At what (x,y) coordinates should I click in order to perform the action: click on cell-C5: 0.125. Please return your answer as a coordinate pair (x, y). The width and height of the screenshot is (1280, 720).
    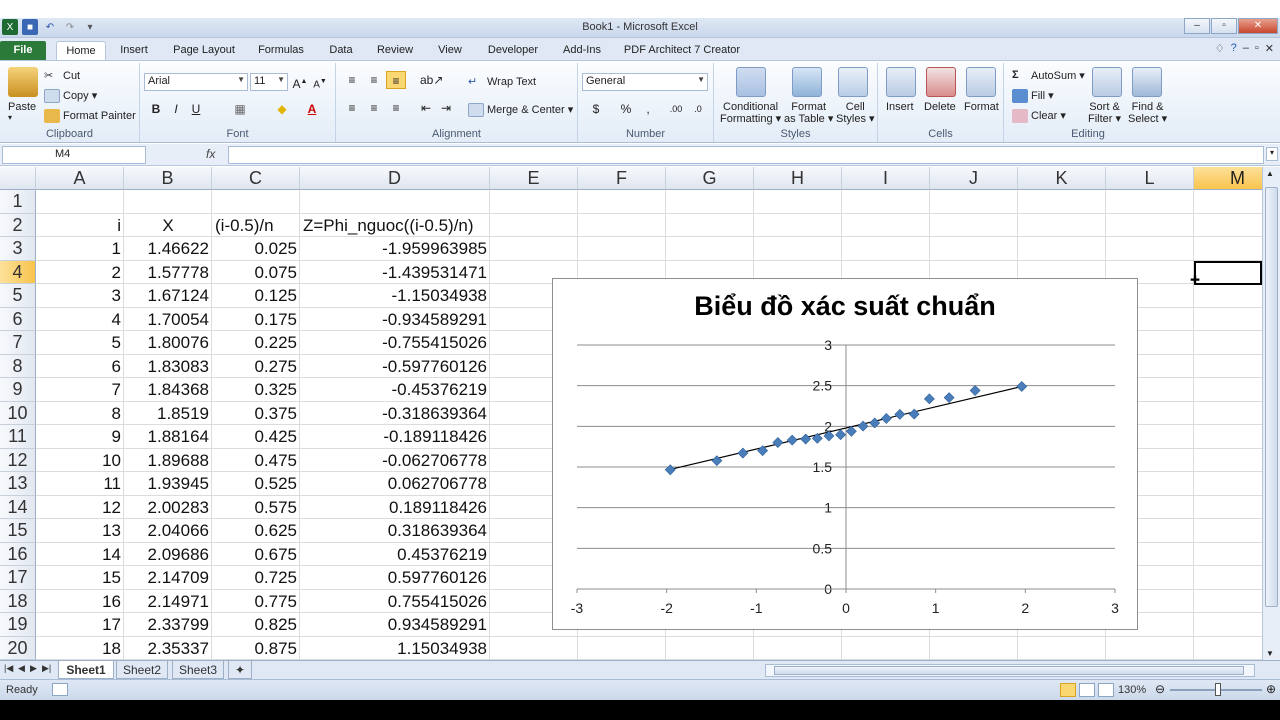
    Looking at the image, I should click on (256, 296).